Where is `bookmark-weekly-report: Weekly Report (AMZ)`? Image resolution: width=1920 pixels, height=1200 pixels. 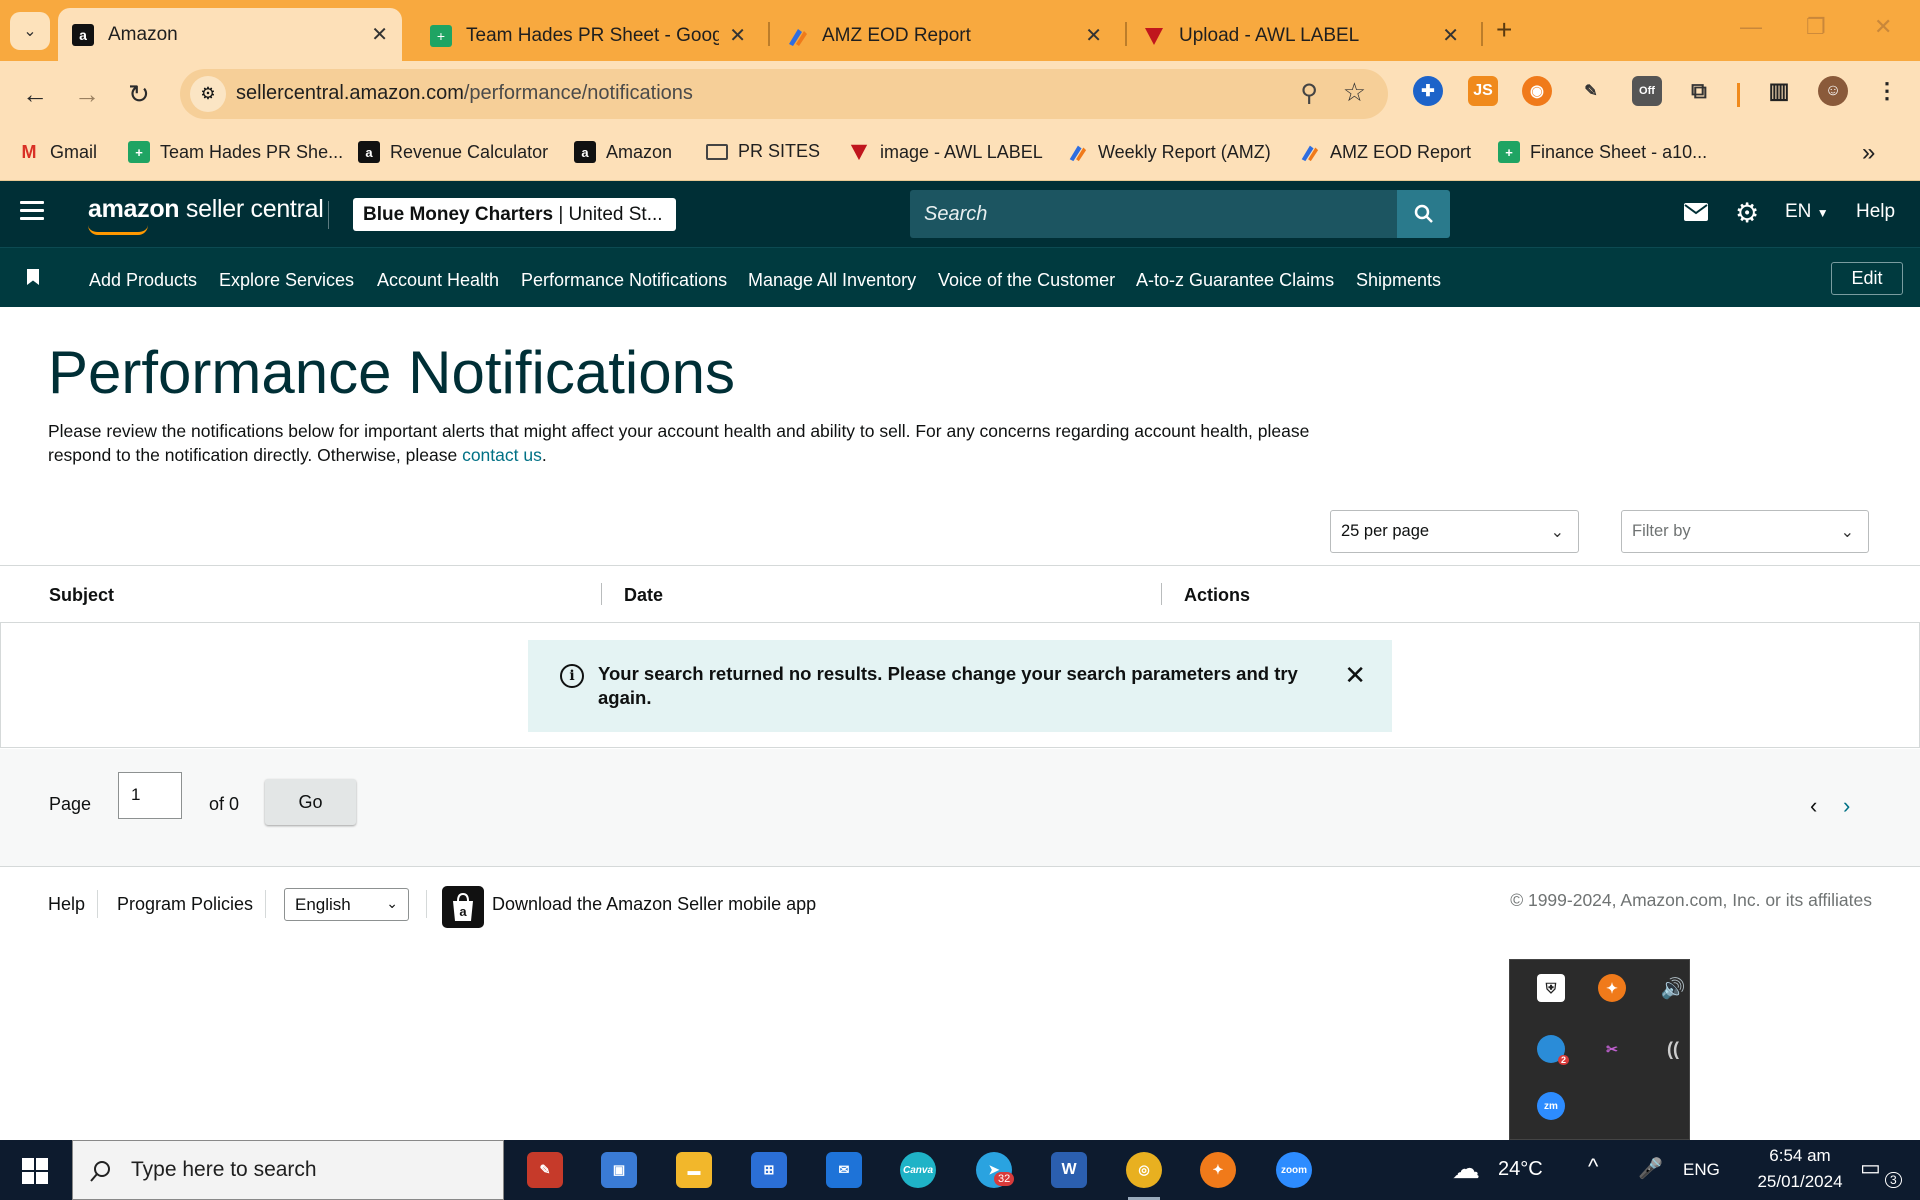
bookmark-weekly-report: Weekly Report (AMZ) is located at coordinates (1168, 152).